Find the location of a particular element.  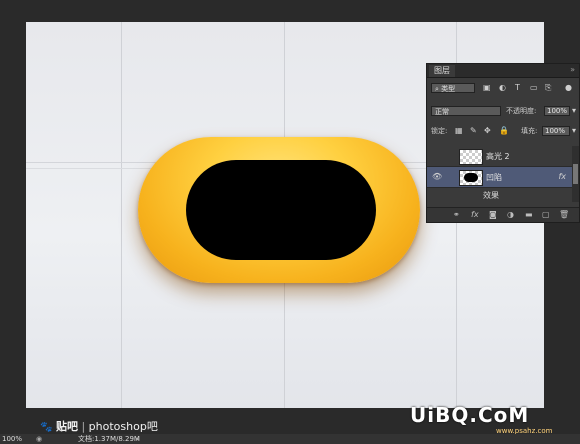

baidu-paw-icon: 🐾 is located at coordinates (46, 427).